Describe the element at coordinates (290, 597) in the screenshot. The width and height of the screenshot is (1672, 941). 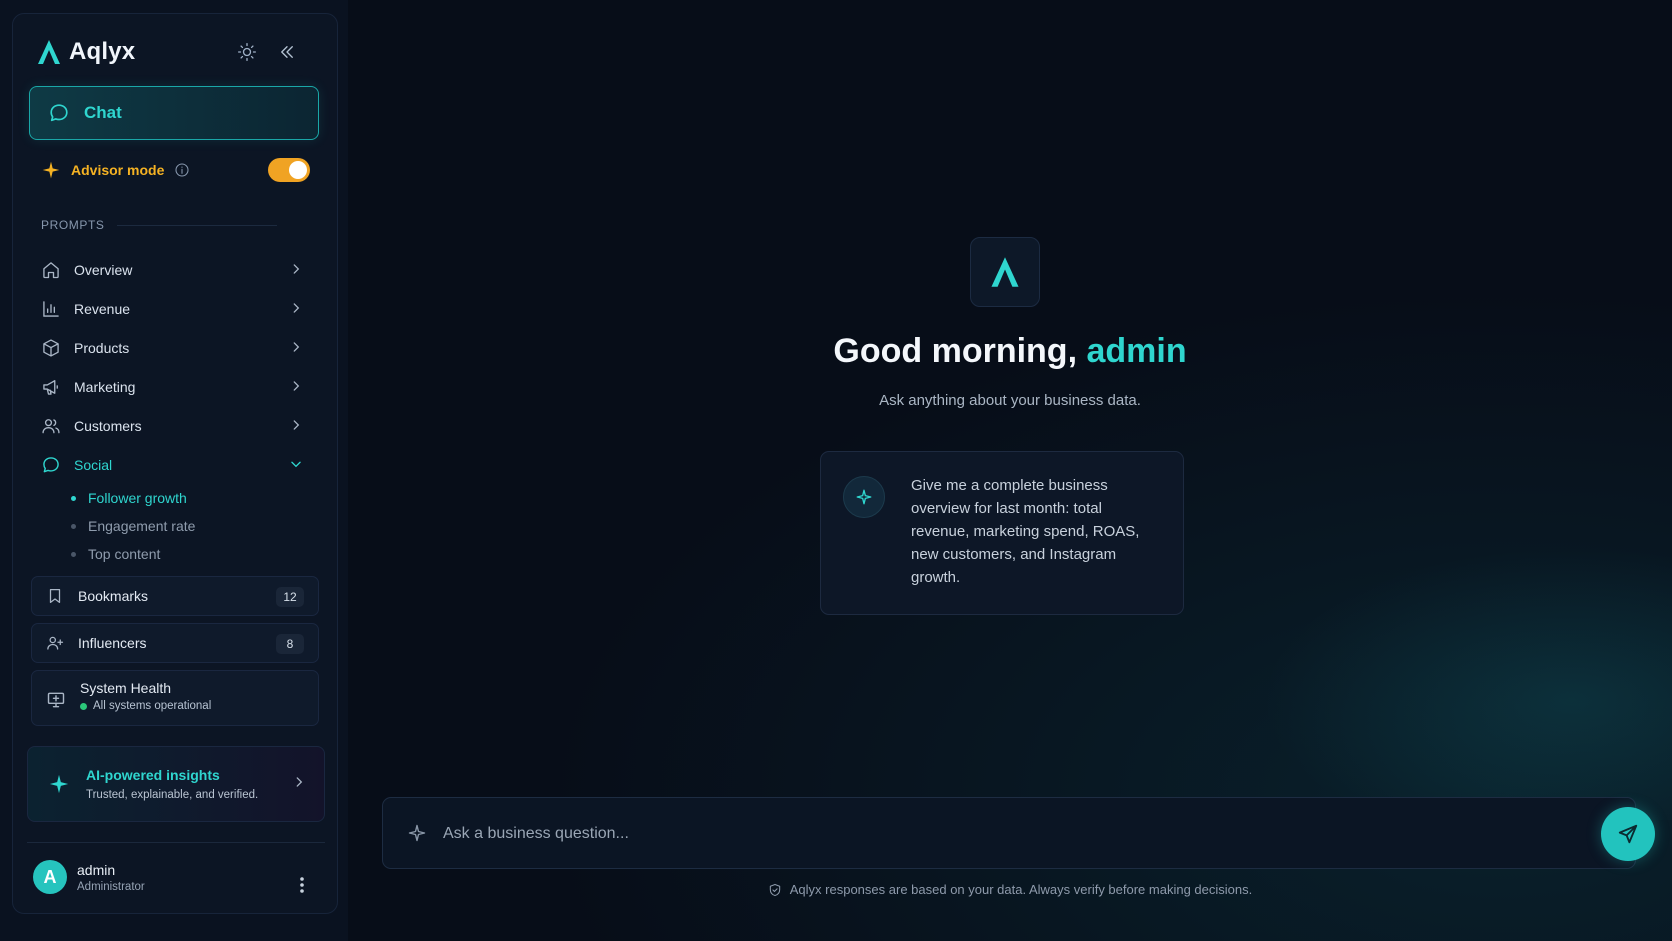
I see `bookmarks-count-badge: 12` at that location.